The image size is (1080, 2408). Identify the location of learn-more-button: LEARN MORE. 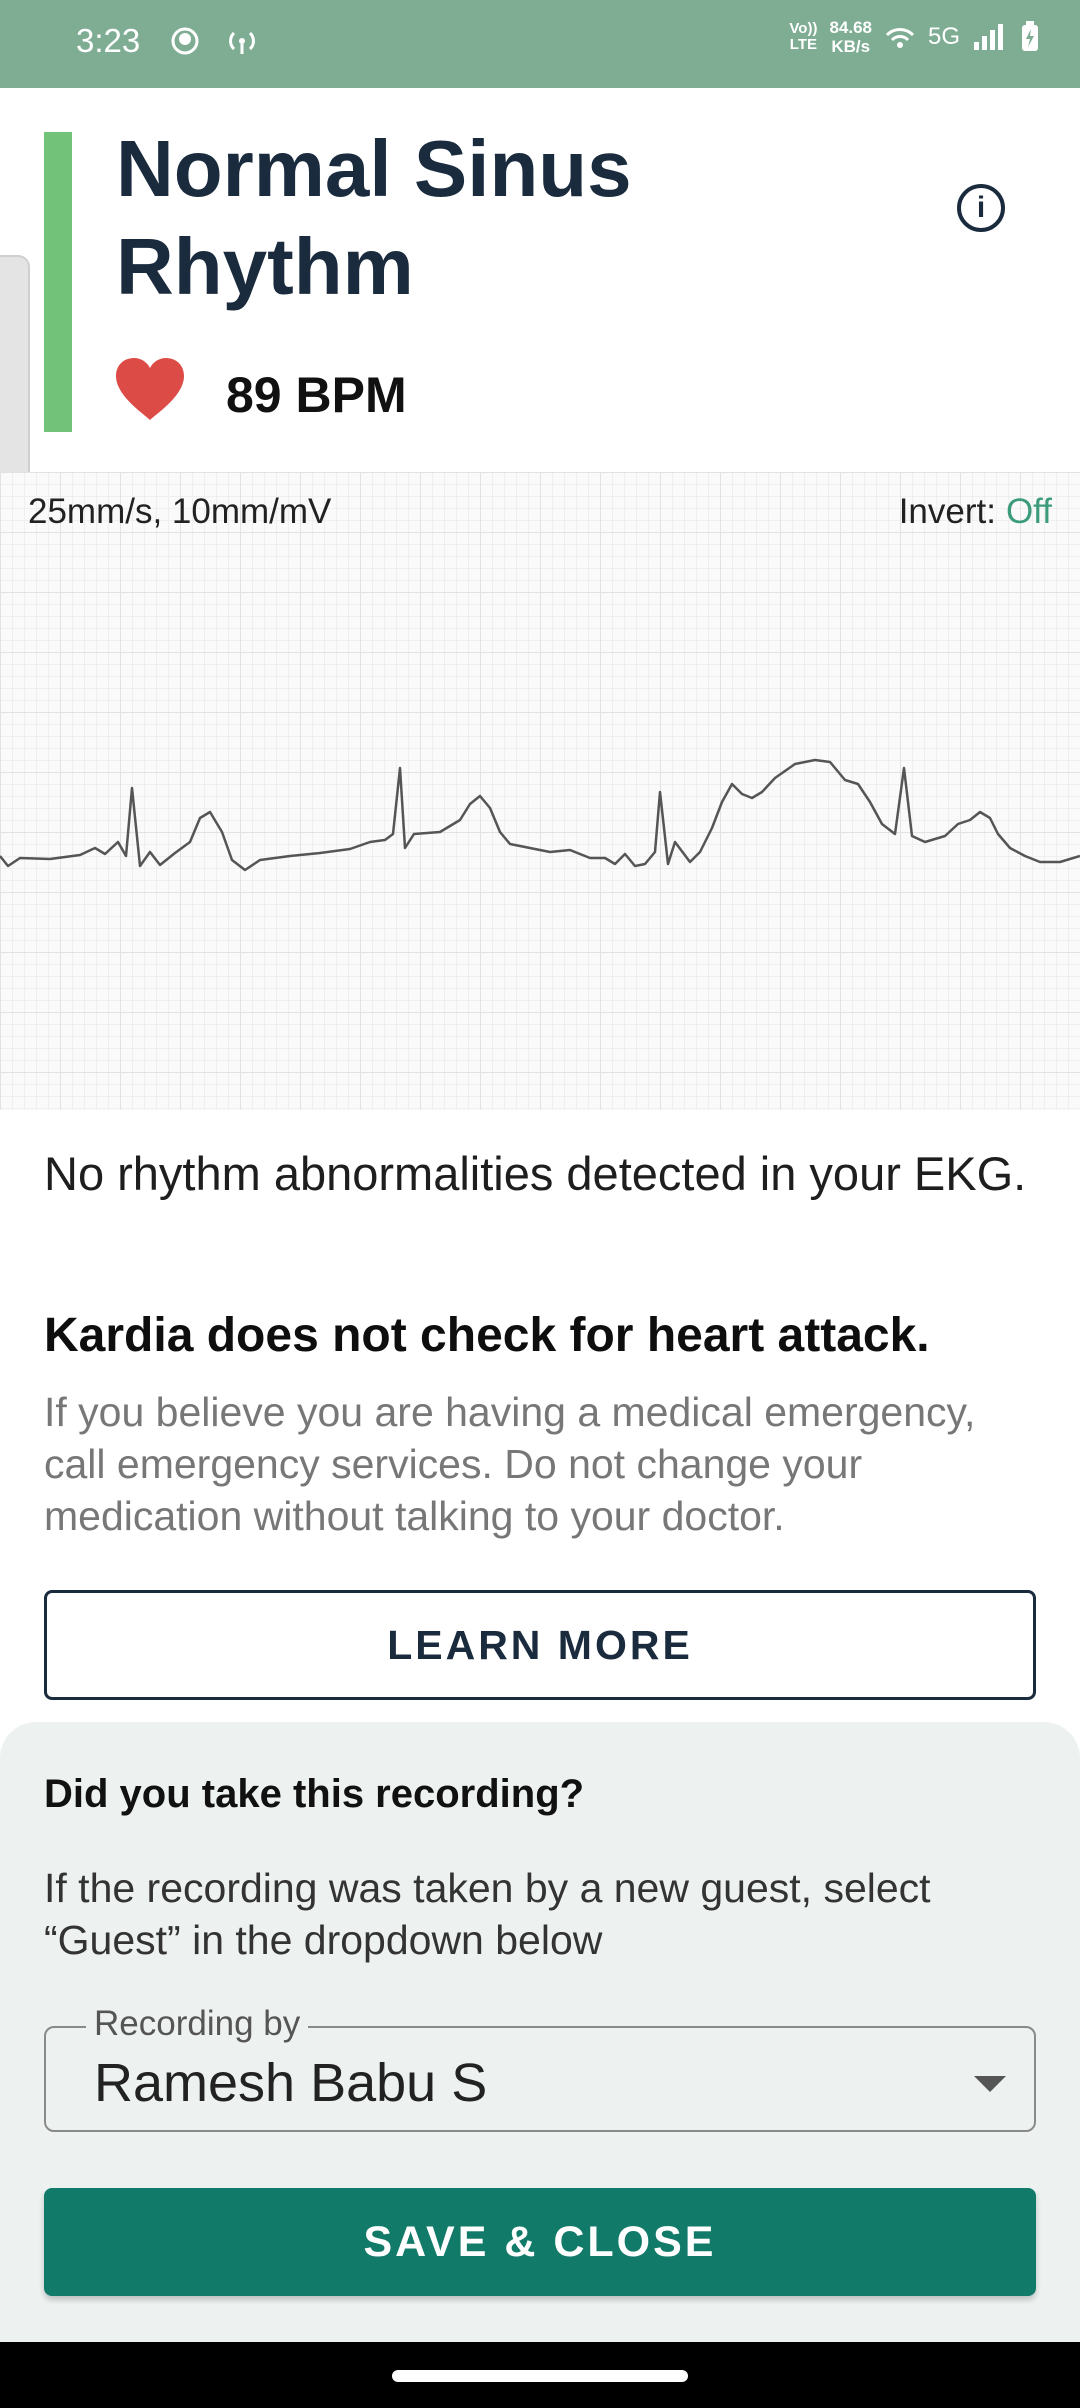
(540, 1645).